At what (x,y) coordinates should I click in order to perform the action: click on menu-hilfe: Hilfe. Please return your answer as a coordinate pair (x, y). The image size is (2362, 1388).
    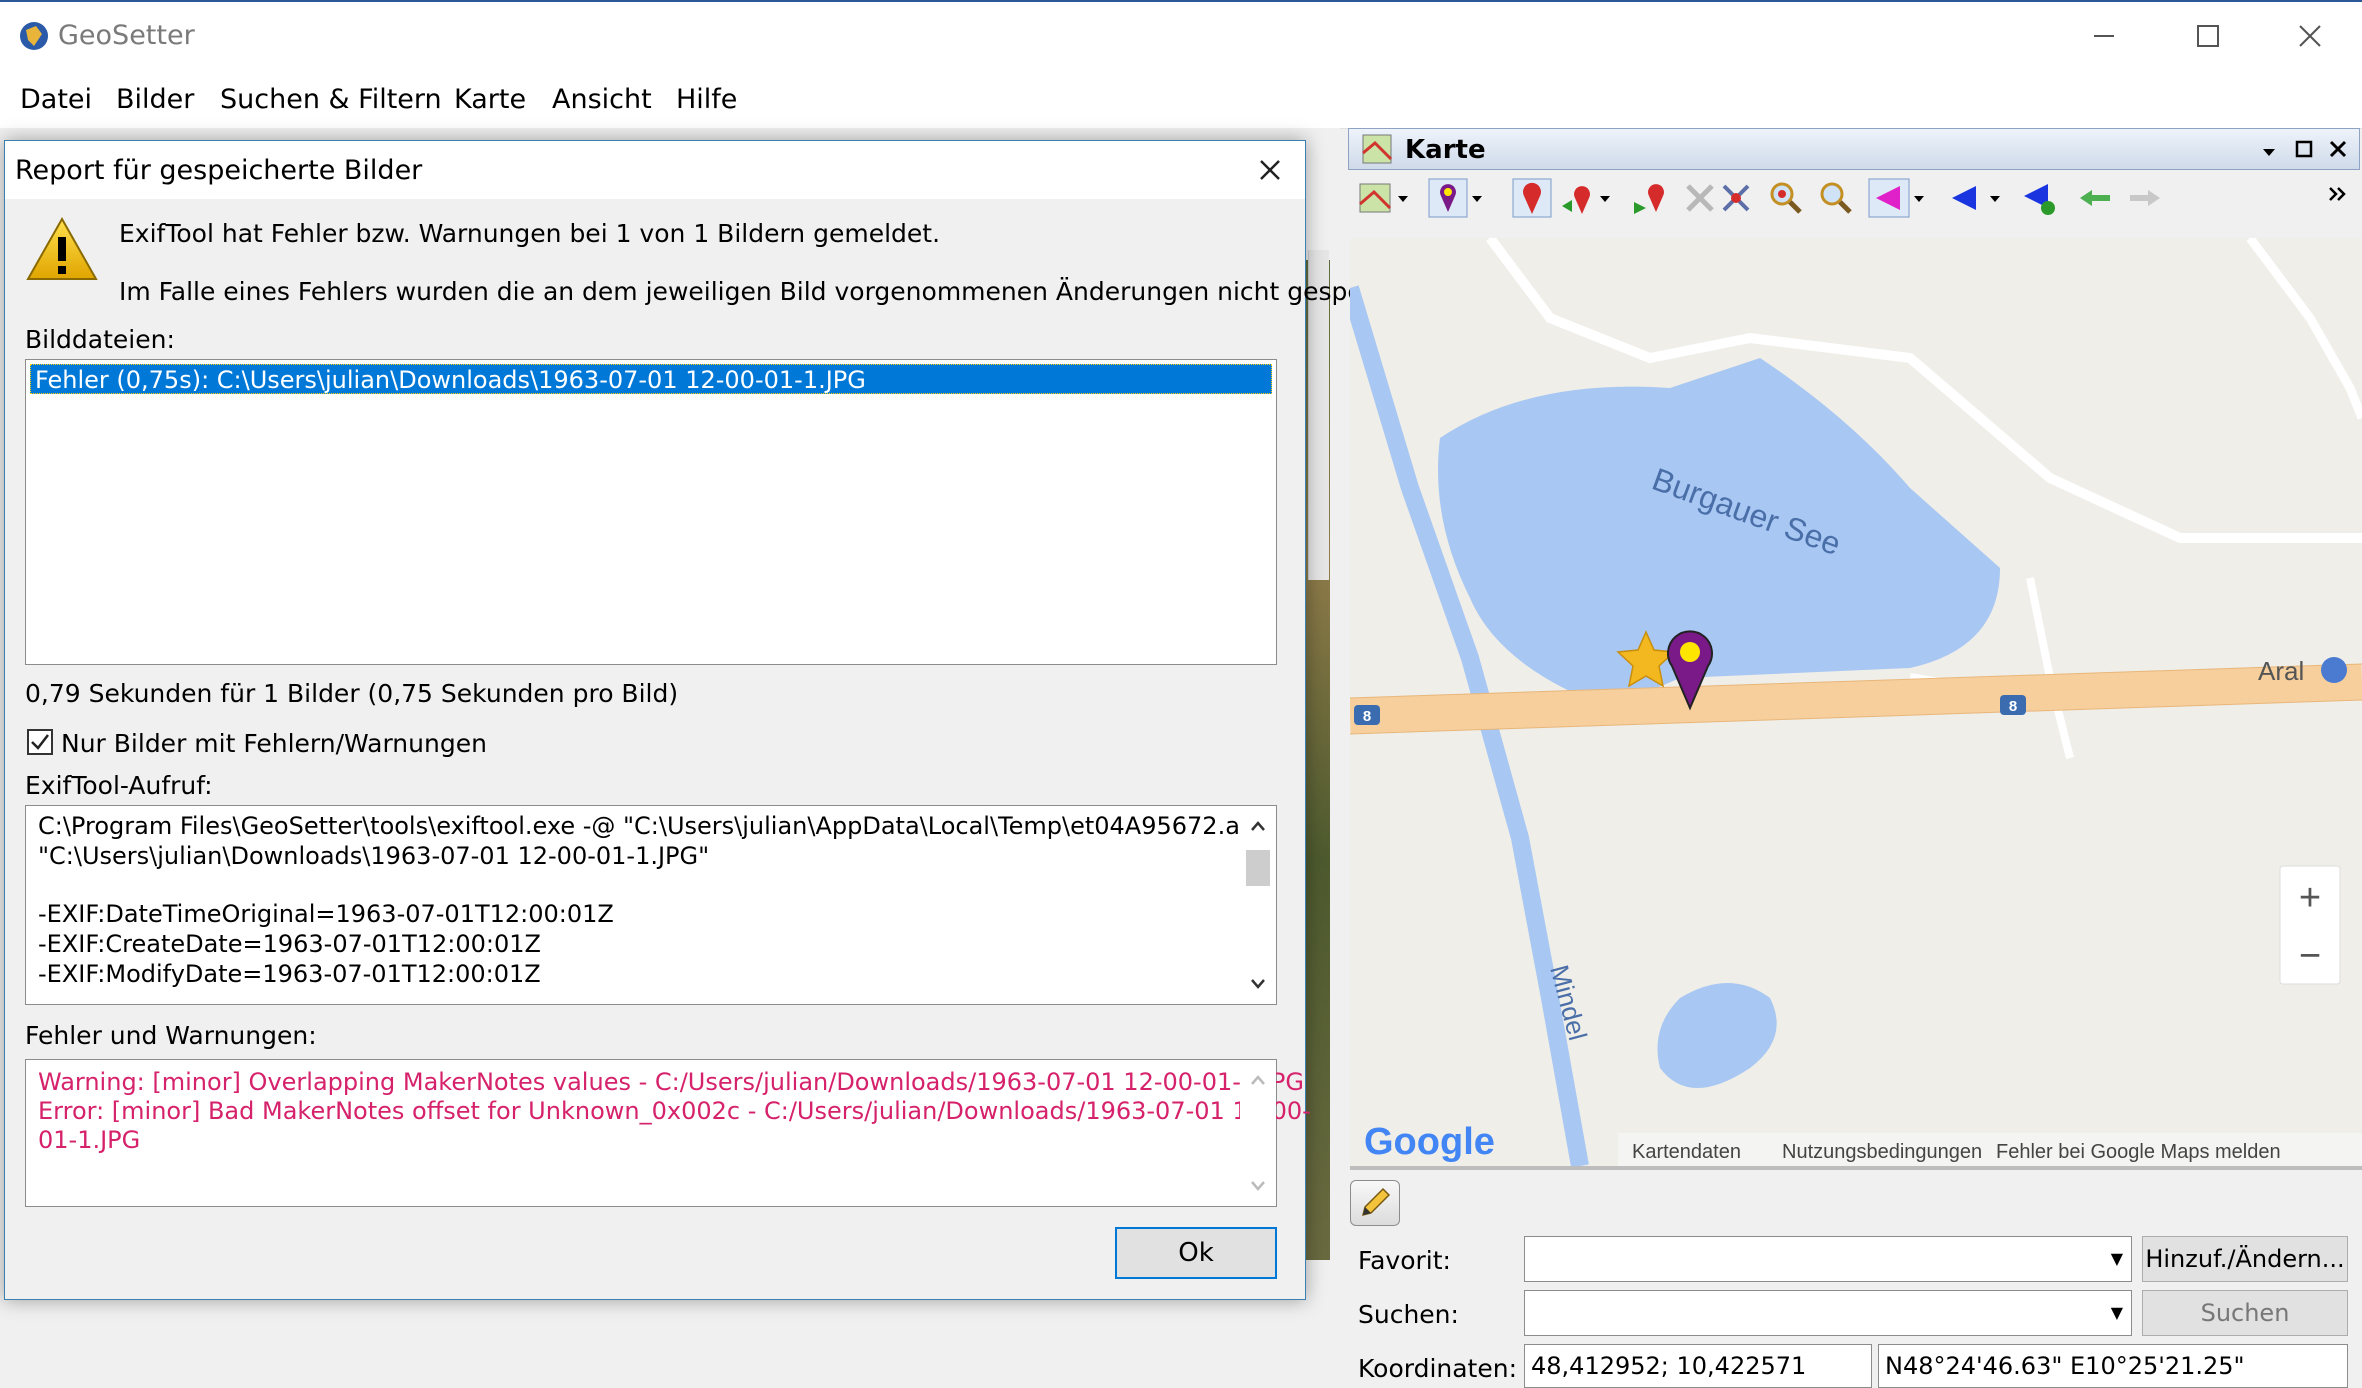
    Looking at the image, I should click on (706, 99).